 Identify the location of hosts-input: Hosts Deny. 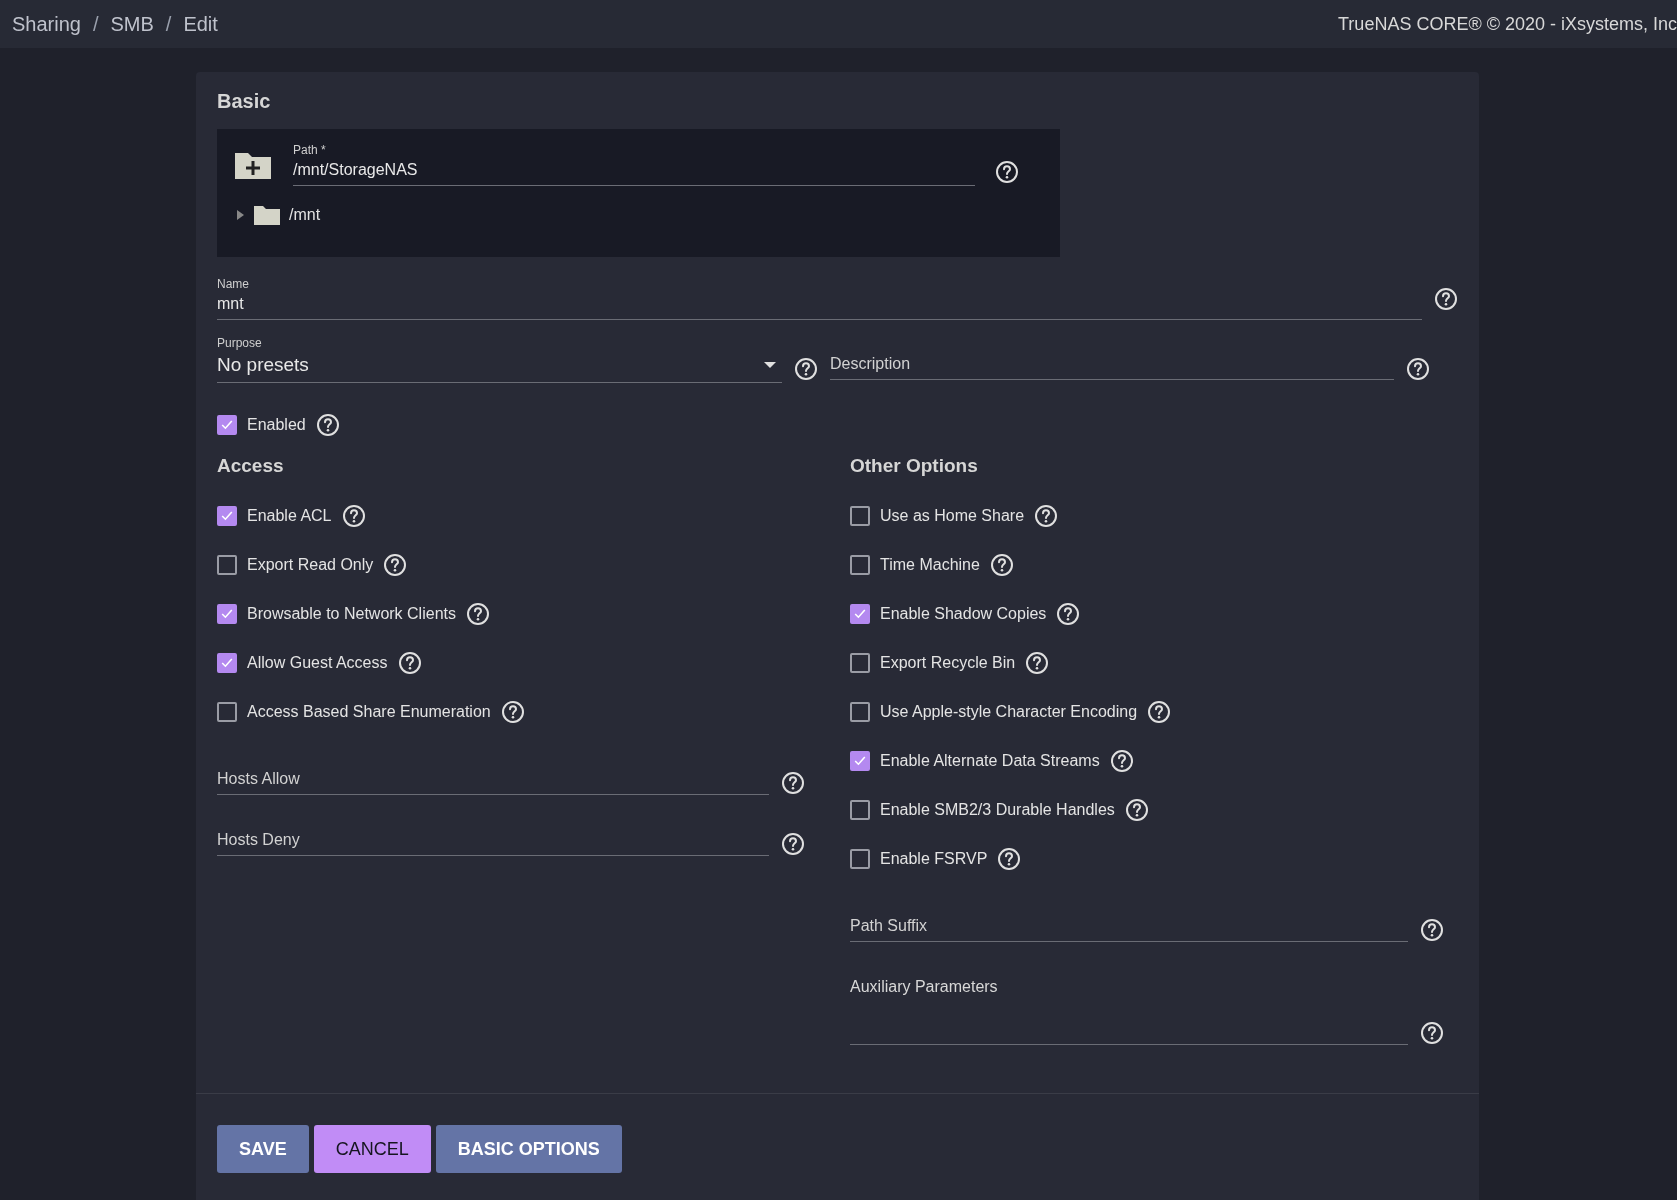
(493, 843).